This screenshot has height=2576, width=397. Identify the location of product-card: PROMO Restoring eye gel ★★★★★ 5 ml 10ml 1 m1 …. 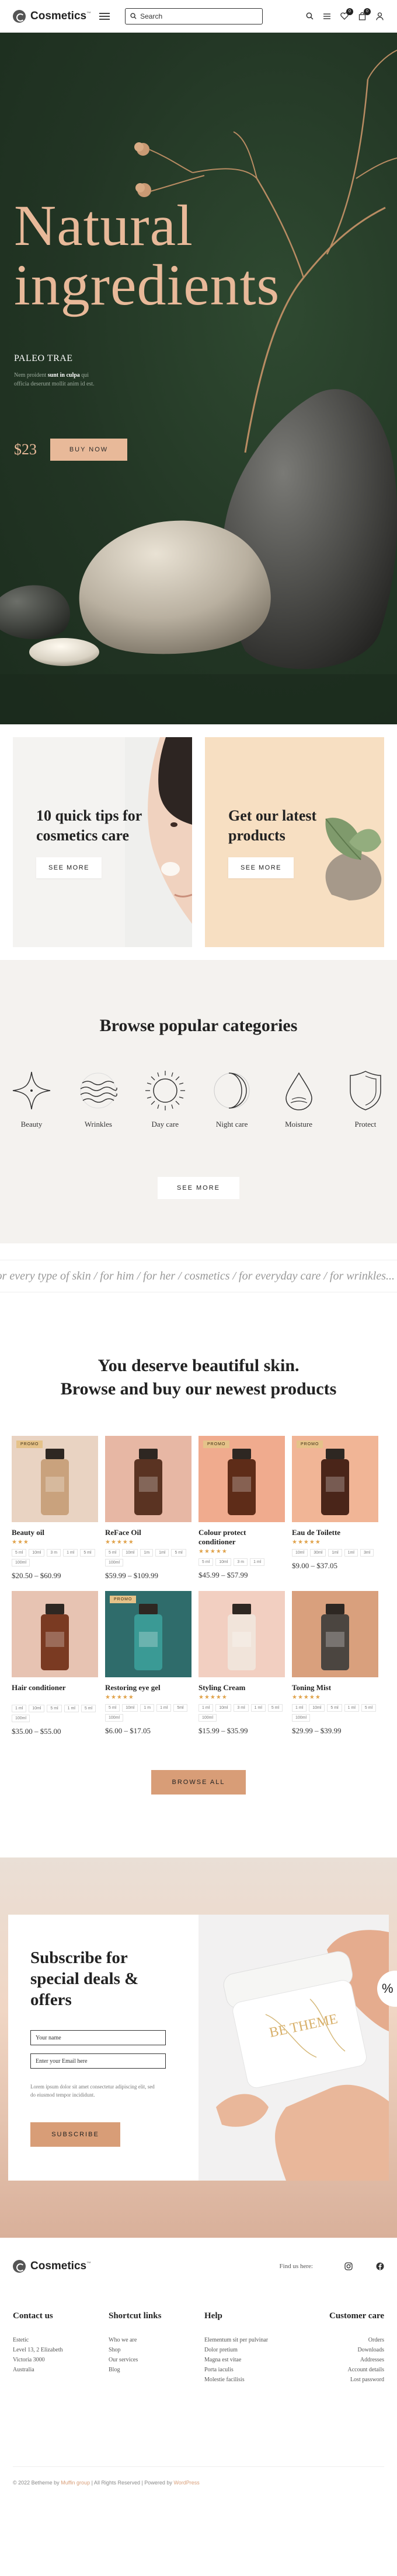
(148, 1663).